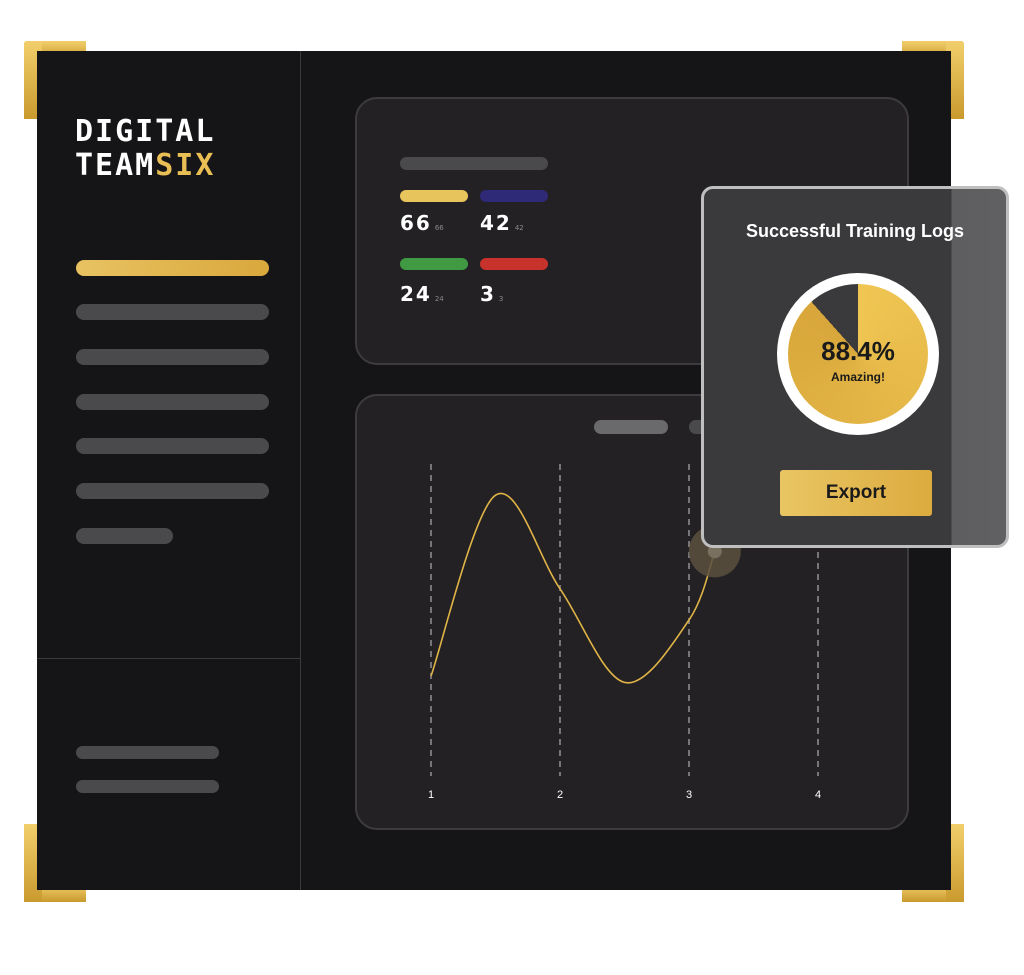 The image size is (1024, 975). I want to click on stat-value-green: 24 24, so click(422, 294).